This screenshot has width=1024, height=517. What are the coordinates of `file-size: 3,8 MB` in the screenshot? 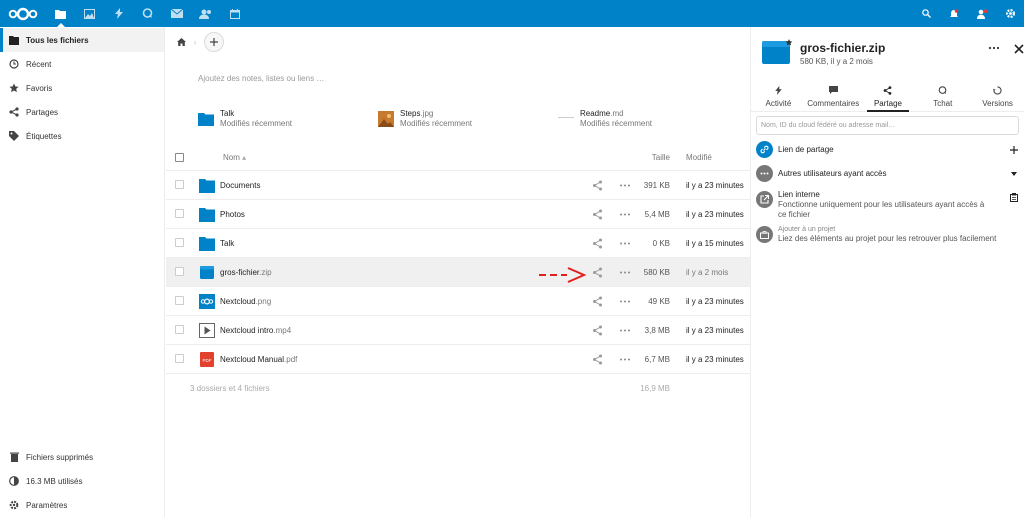 It's located at (657, 330).